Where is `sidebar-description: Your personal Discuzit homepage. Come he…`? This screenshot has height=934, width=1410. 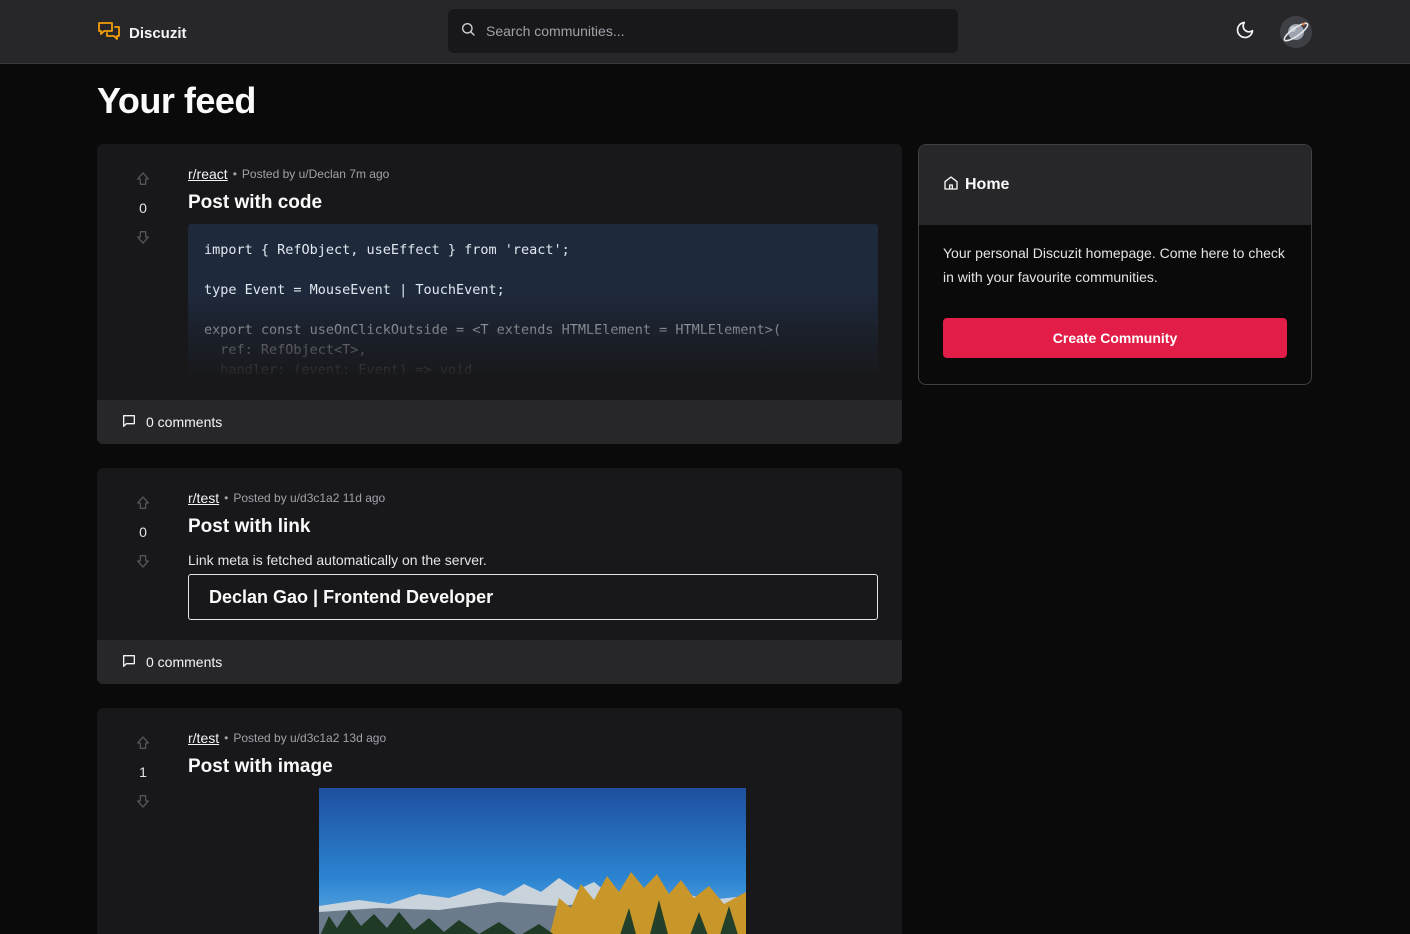 sidebar-description: Your personal Discuzit homepage. Come he… is located at coordinates (1114, 265).